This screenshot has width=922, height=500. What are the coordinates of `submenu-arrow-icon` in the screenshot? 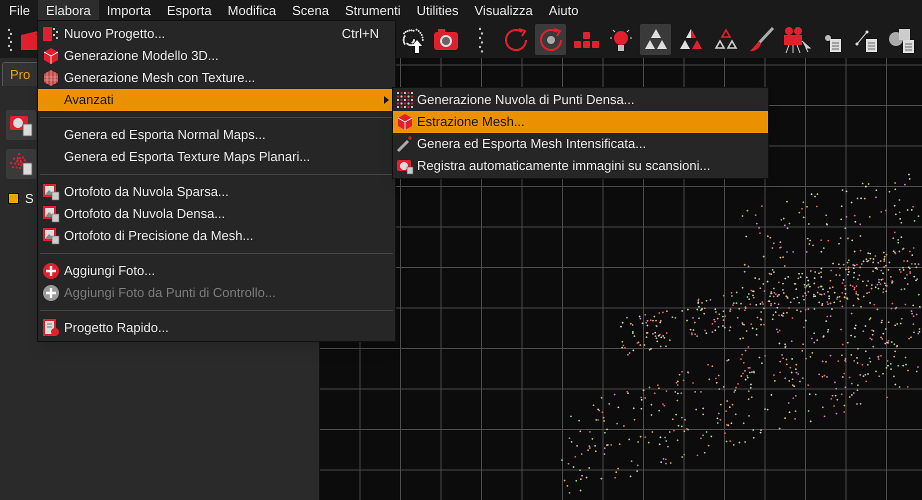 It's located at (386, 100).